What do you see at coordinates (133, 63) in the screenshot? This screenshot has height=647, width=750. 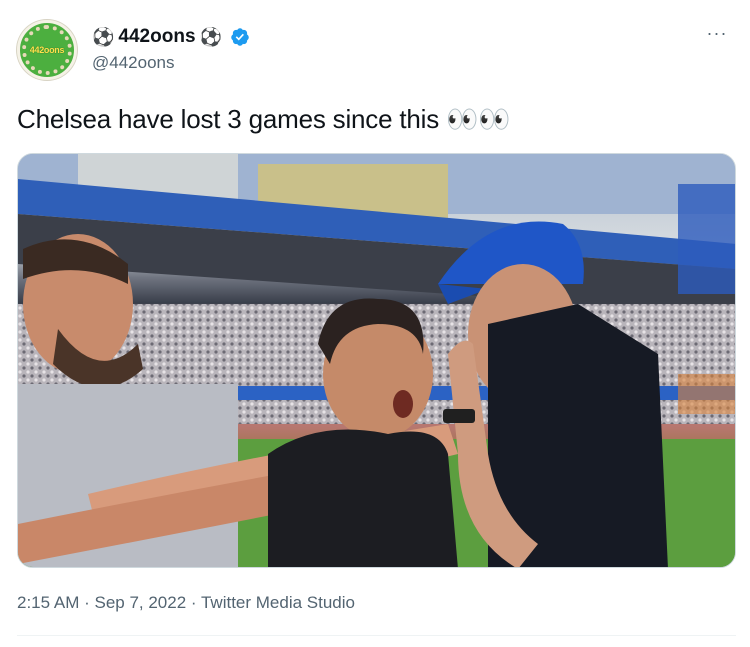 I see `author-handle: @442oons` at bounding box center [133, 63].